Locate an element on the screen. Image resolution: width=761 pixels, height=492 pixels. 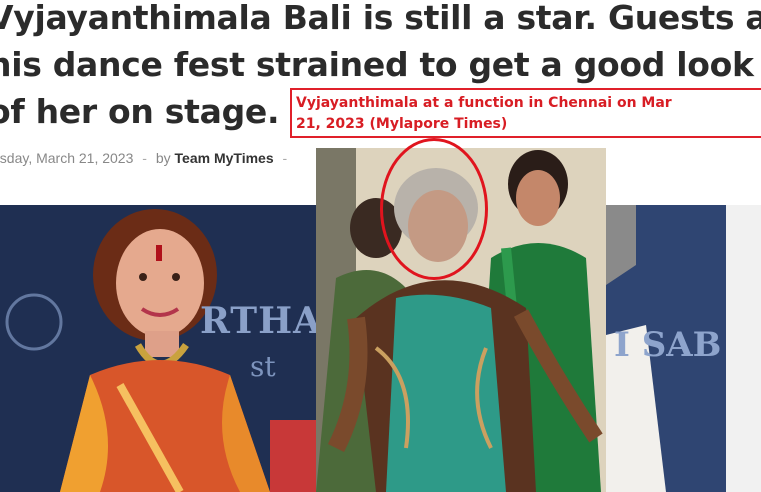
backdrop-banner-text: RTHA is located at coordinates (258, 321).